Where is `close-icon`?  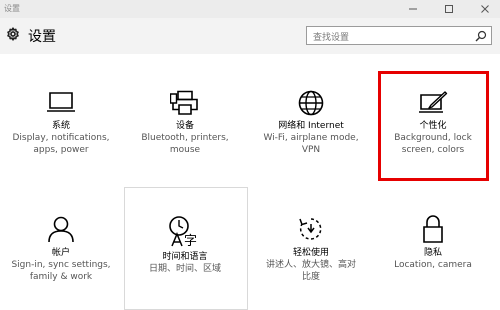 close-icon is located at coordinates (485, 9).